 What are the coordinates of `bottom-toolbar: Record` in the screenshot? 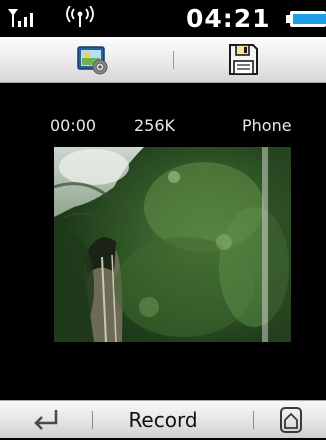 It's located at (163, 419).